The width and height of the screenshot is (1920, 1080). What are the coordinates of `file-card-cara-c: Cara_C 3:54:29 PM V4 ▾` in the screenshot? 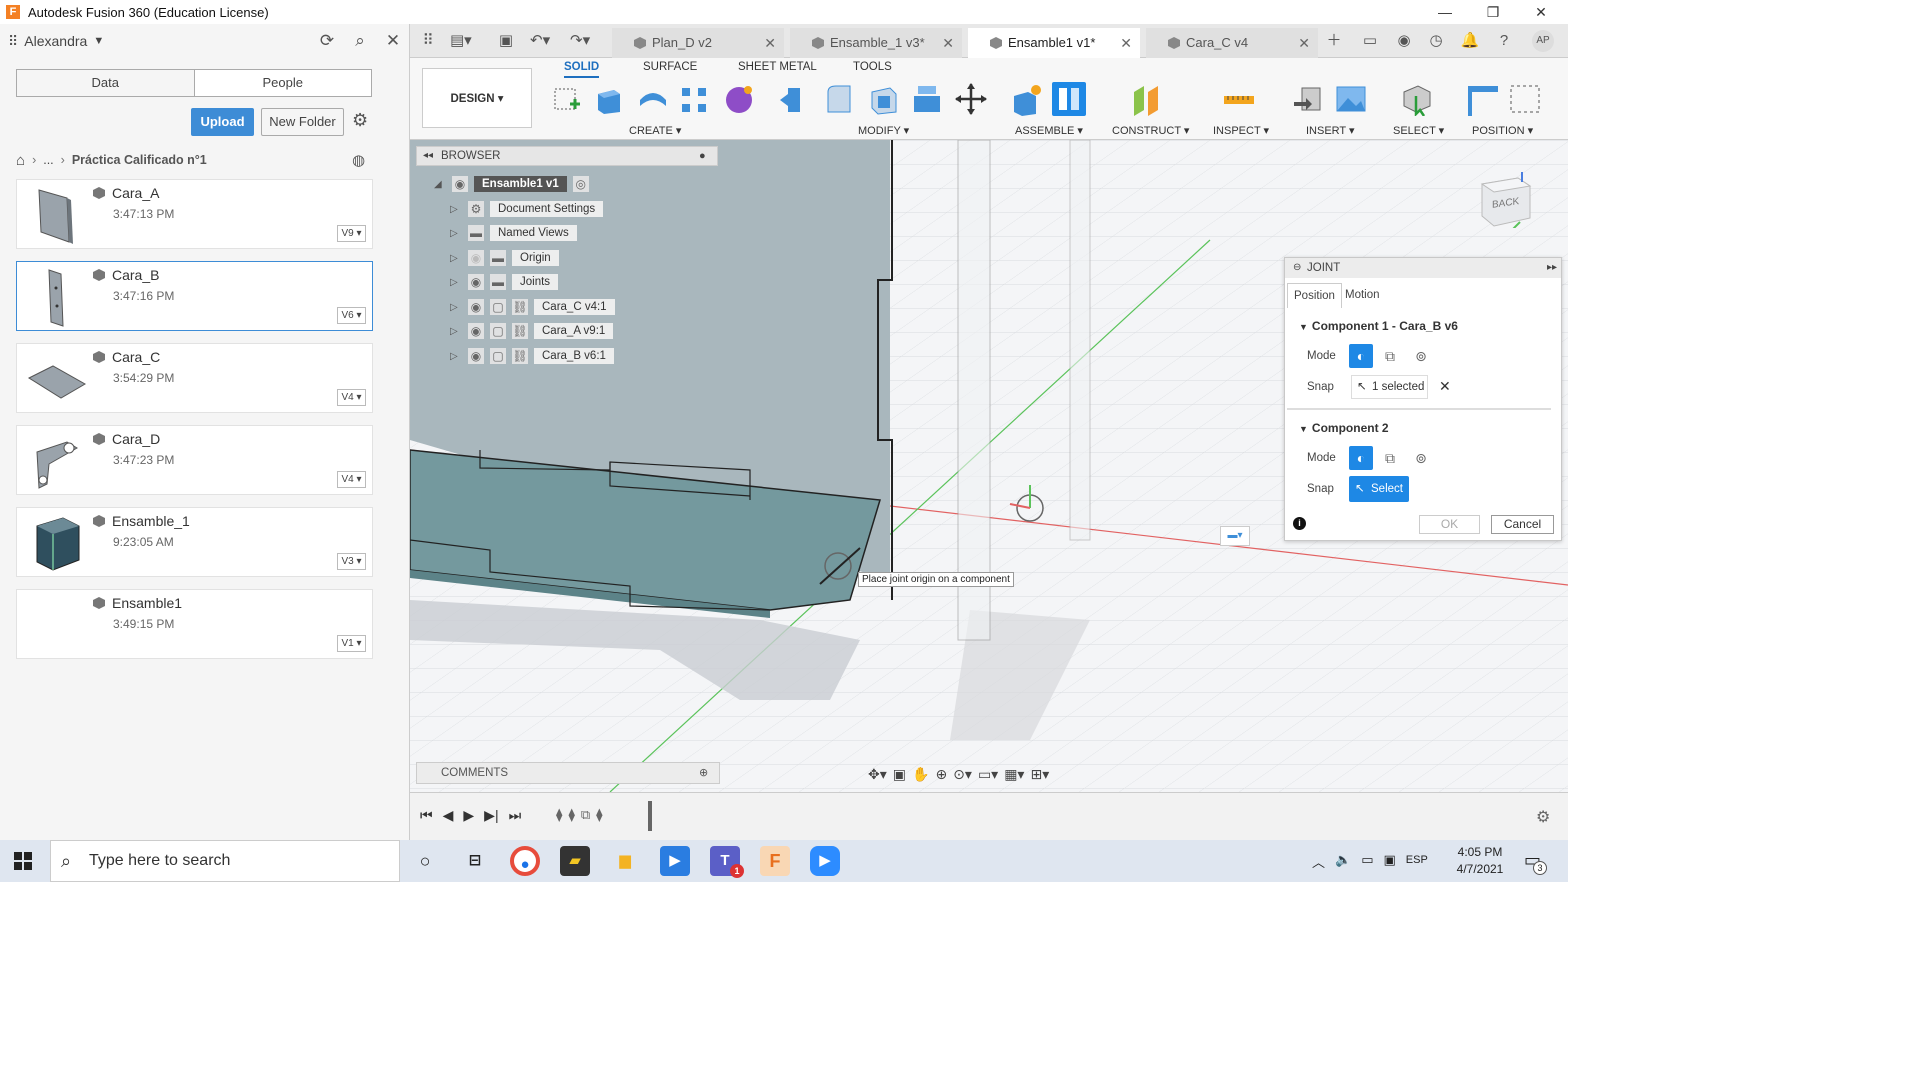 It's located at (194, 378).